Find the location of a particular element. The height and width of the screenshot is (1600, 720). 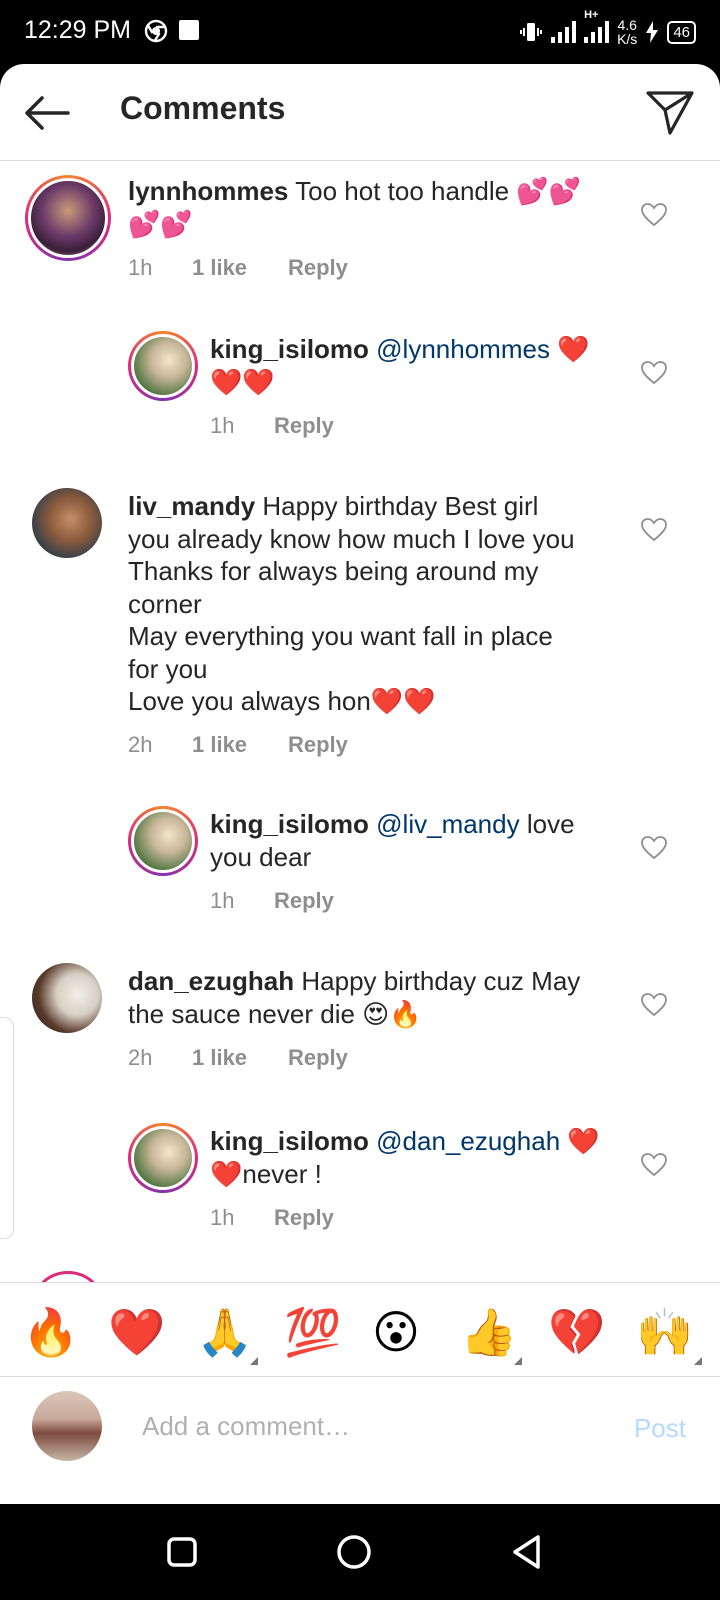

quick-emoji-bar: 🔥 ❤️ 🙏 💯 😮 👍 💔 🙌 is located at coordinates (360, 1329).